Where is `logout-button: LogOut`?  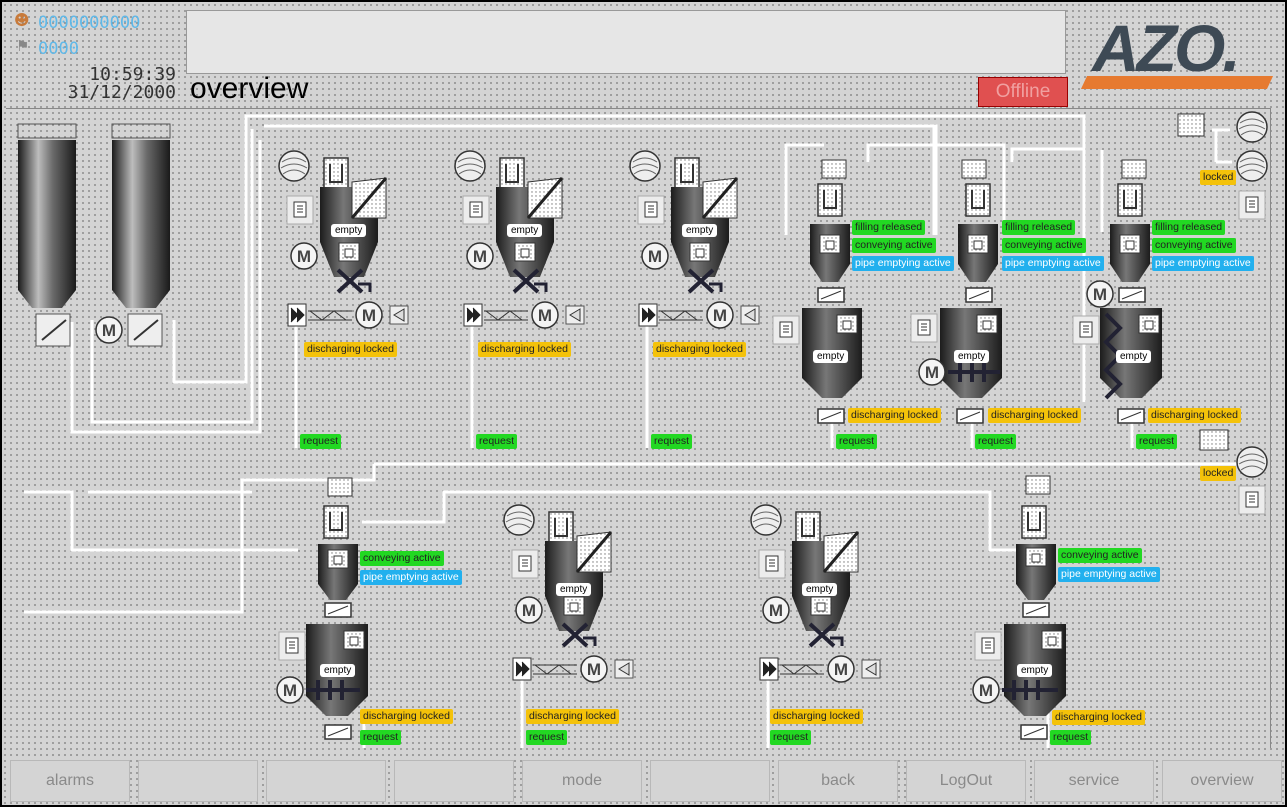 logout-button: LogOut is located at coordinates (966, 781).